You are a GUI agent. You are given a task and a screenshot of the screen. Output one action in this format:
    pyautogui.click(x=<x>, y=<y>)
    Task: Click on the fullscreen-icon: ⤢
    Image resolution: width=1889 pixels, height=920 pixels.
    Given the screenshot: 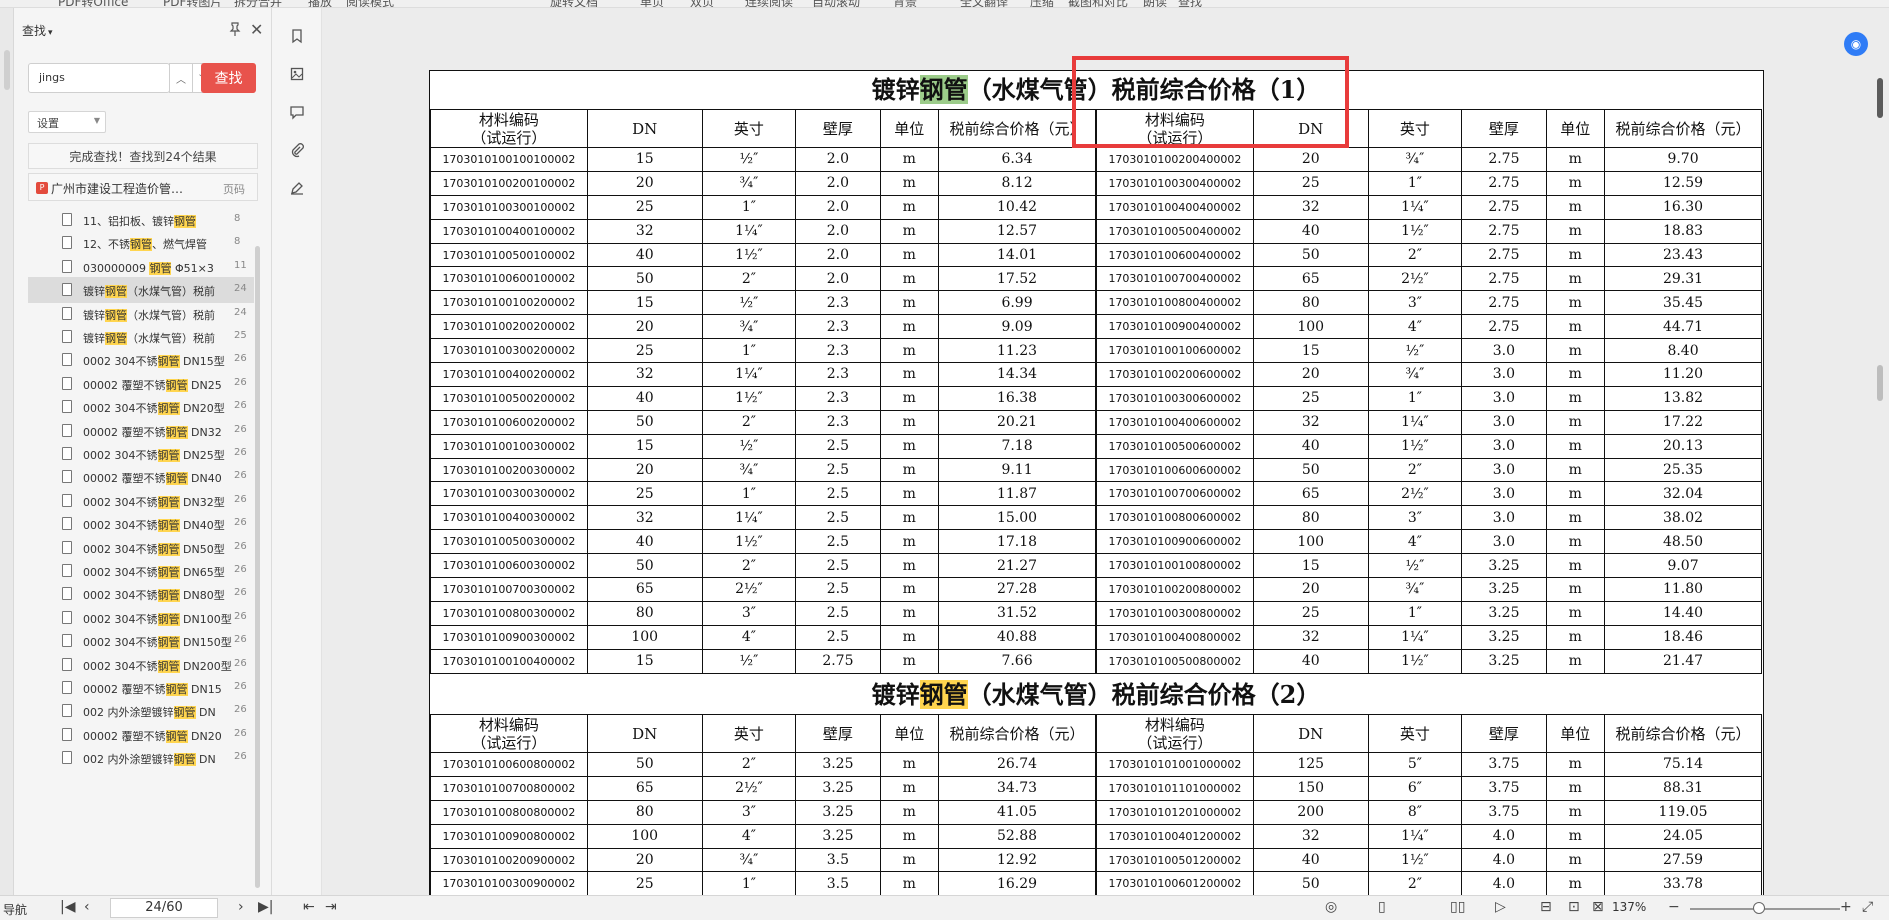 What is the action you would take?
    pyautogui.click(x=1867, y=907)
    